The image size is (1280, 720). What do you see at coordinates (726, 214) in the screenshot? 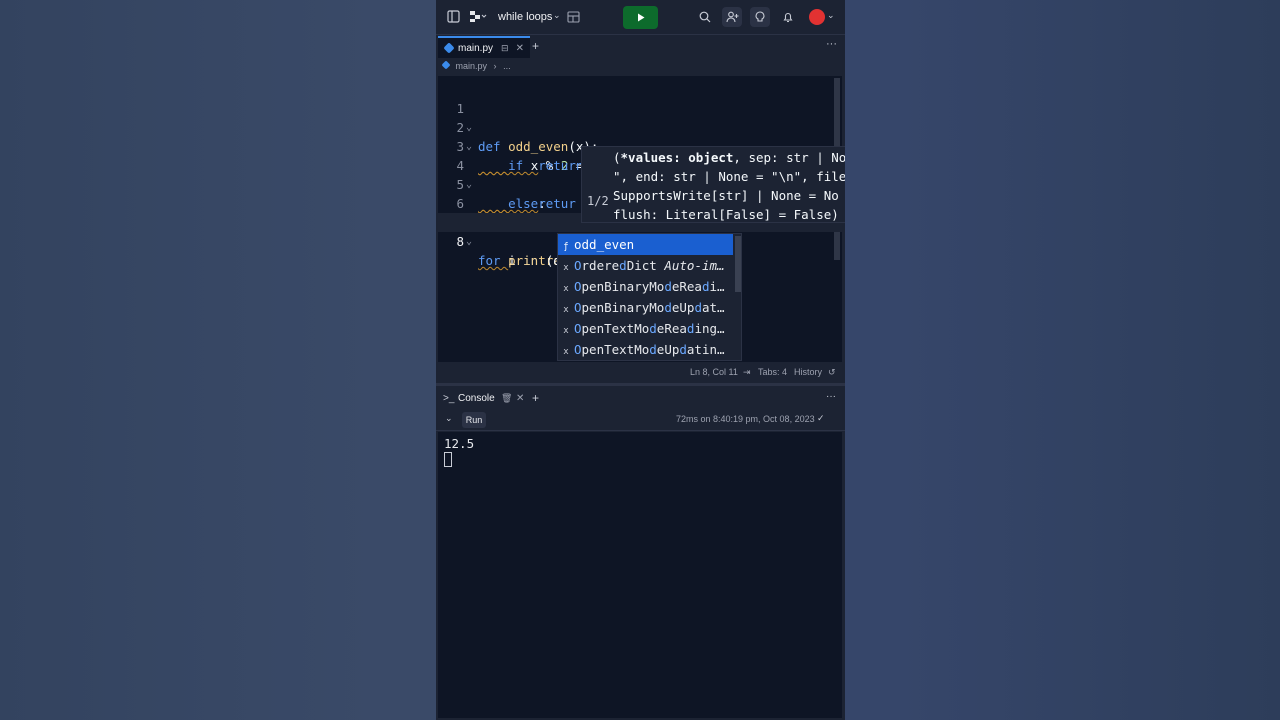
I see `signature-line: flush: Literal[False] = False)` at bounding box center [726, 214].